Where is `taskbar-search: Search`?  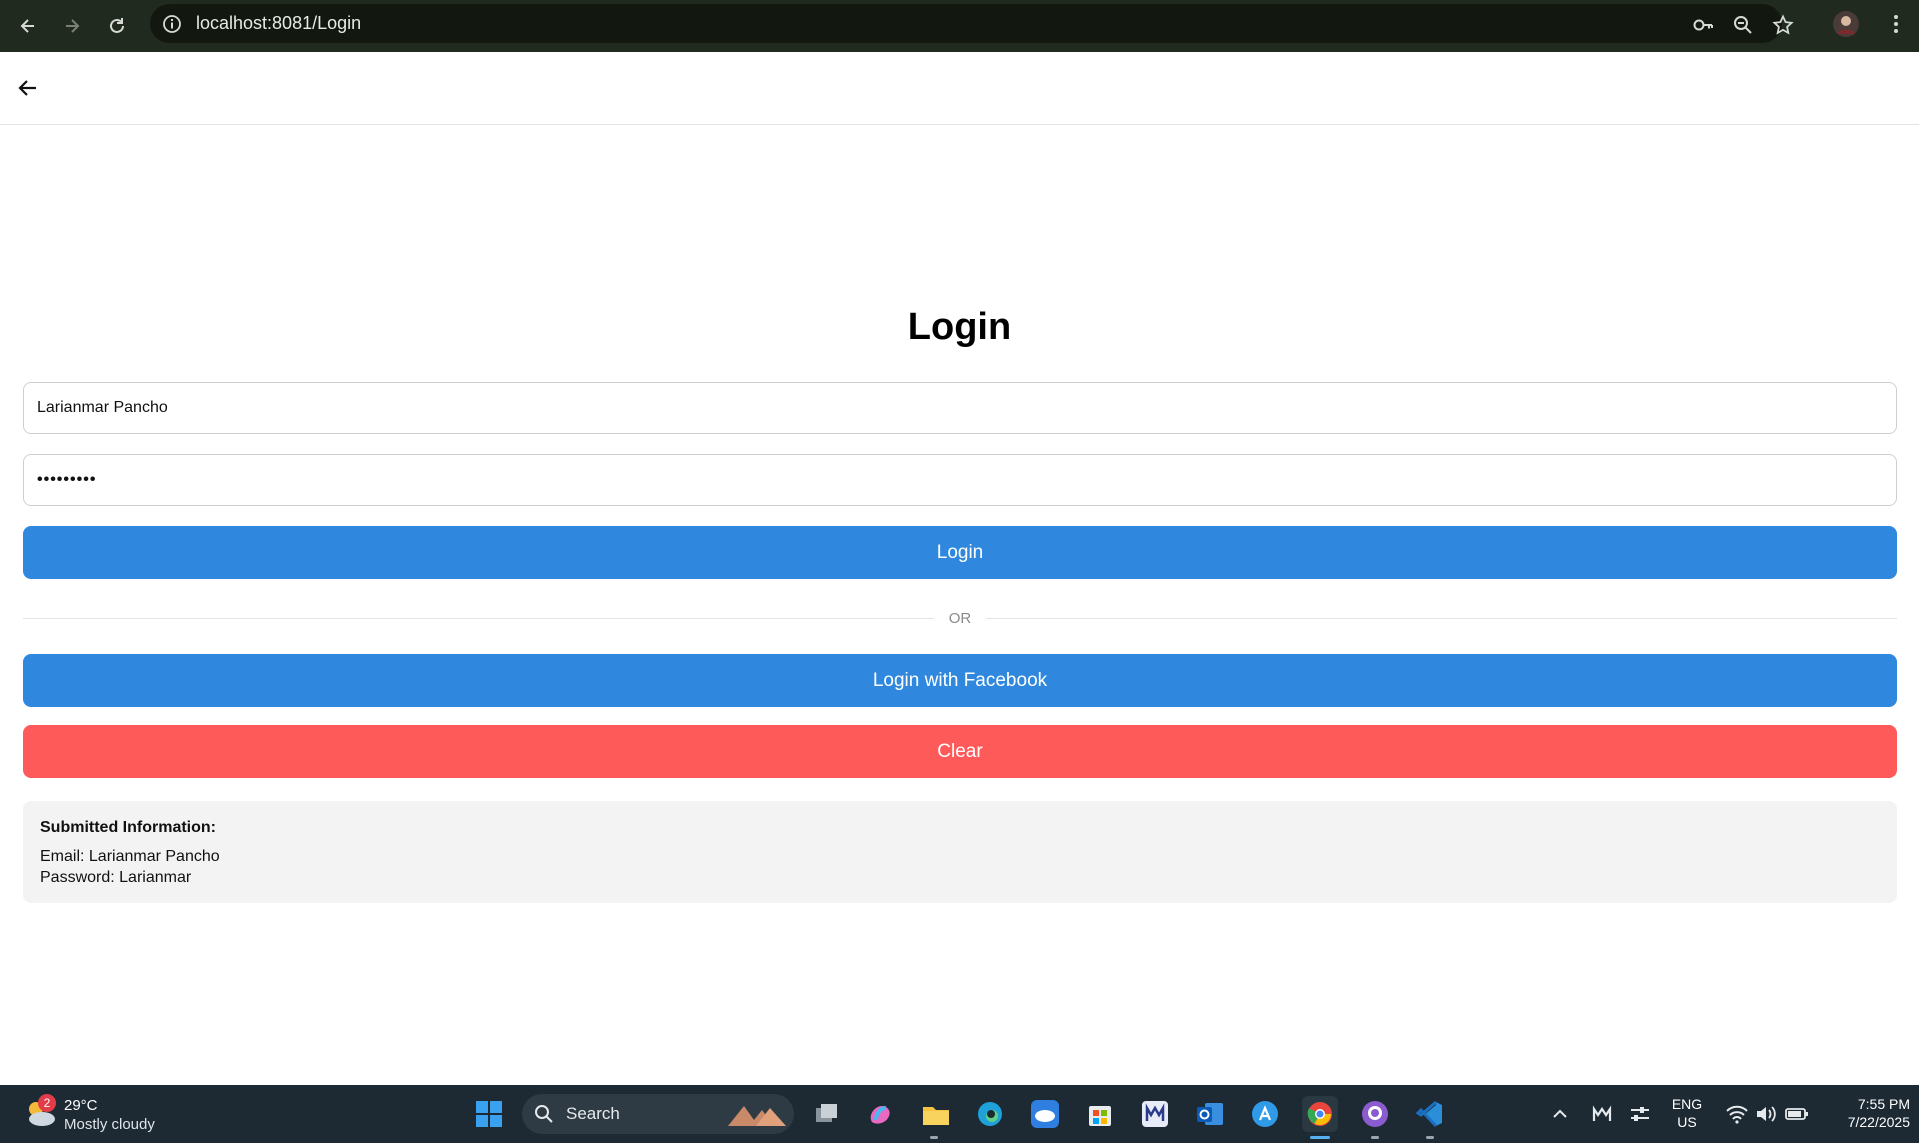
taskbar-search: Search is located at coordinates (658, 1114).